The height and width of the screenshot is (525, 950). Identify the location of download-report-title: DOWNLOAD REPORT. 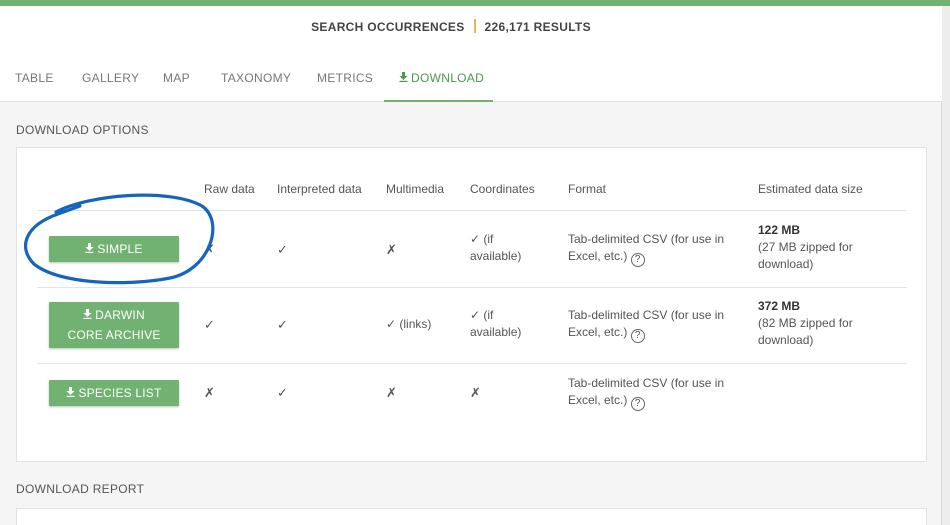
(80, 489).